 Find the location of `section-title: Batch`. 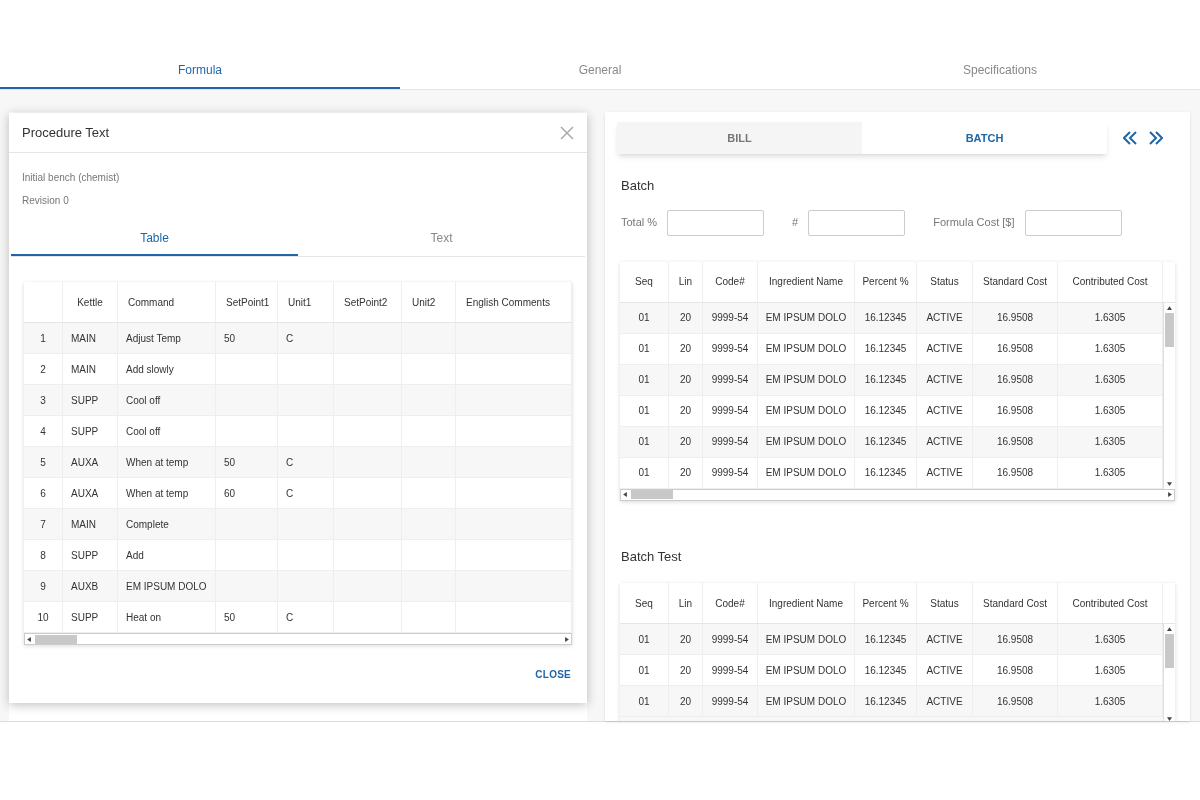

section-title: Batch is located at coordinates (638, 186).